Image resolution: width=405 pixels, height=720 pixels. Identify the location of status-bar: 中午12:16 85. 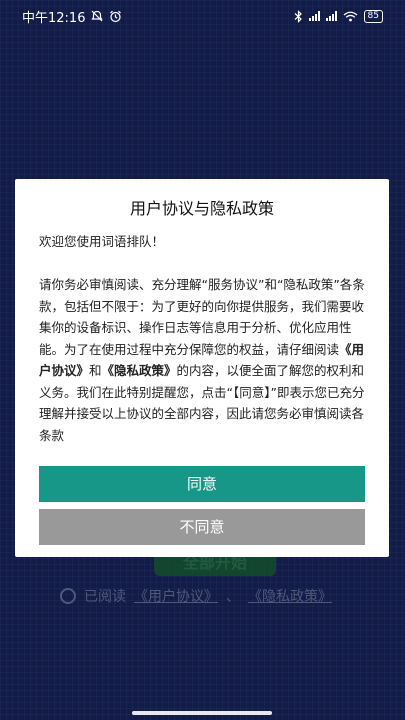
(202, 16).